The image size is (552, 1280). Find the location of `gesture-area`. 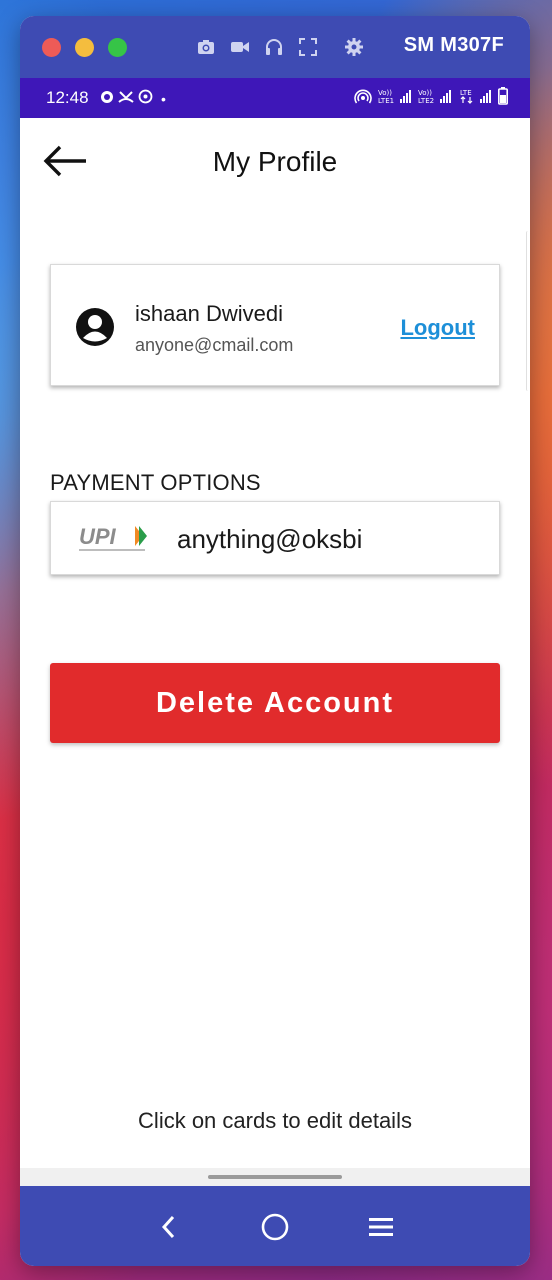

gesture-area is located at coordinates (275, 1177).